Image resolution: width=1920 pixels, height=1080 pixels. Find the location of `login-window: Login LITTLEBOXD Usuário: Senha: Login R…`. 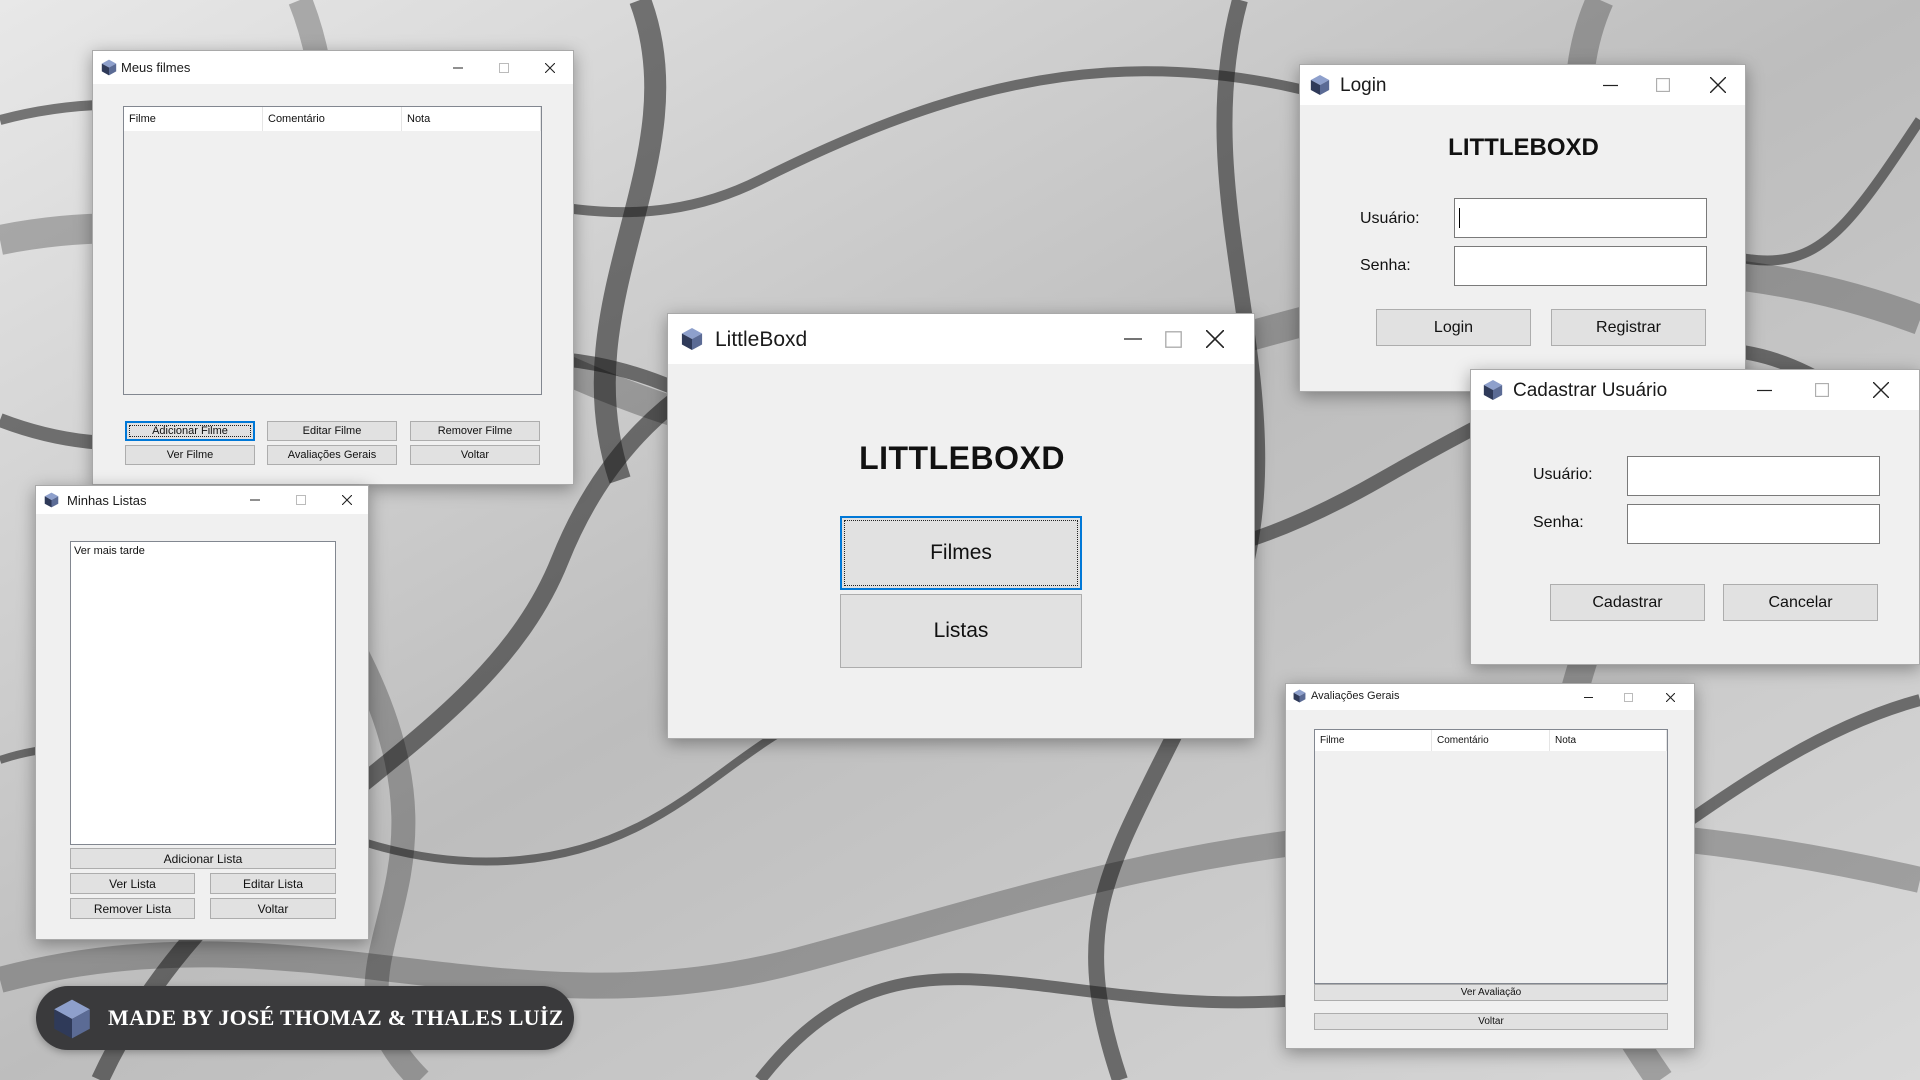

login-window: Login LITTLEBOXD Usuário: Senha: Login R… is located at coordinates (1522, 228).